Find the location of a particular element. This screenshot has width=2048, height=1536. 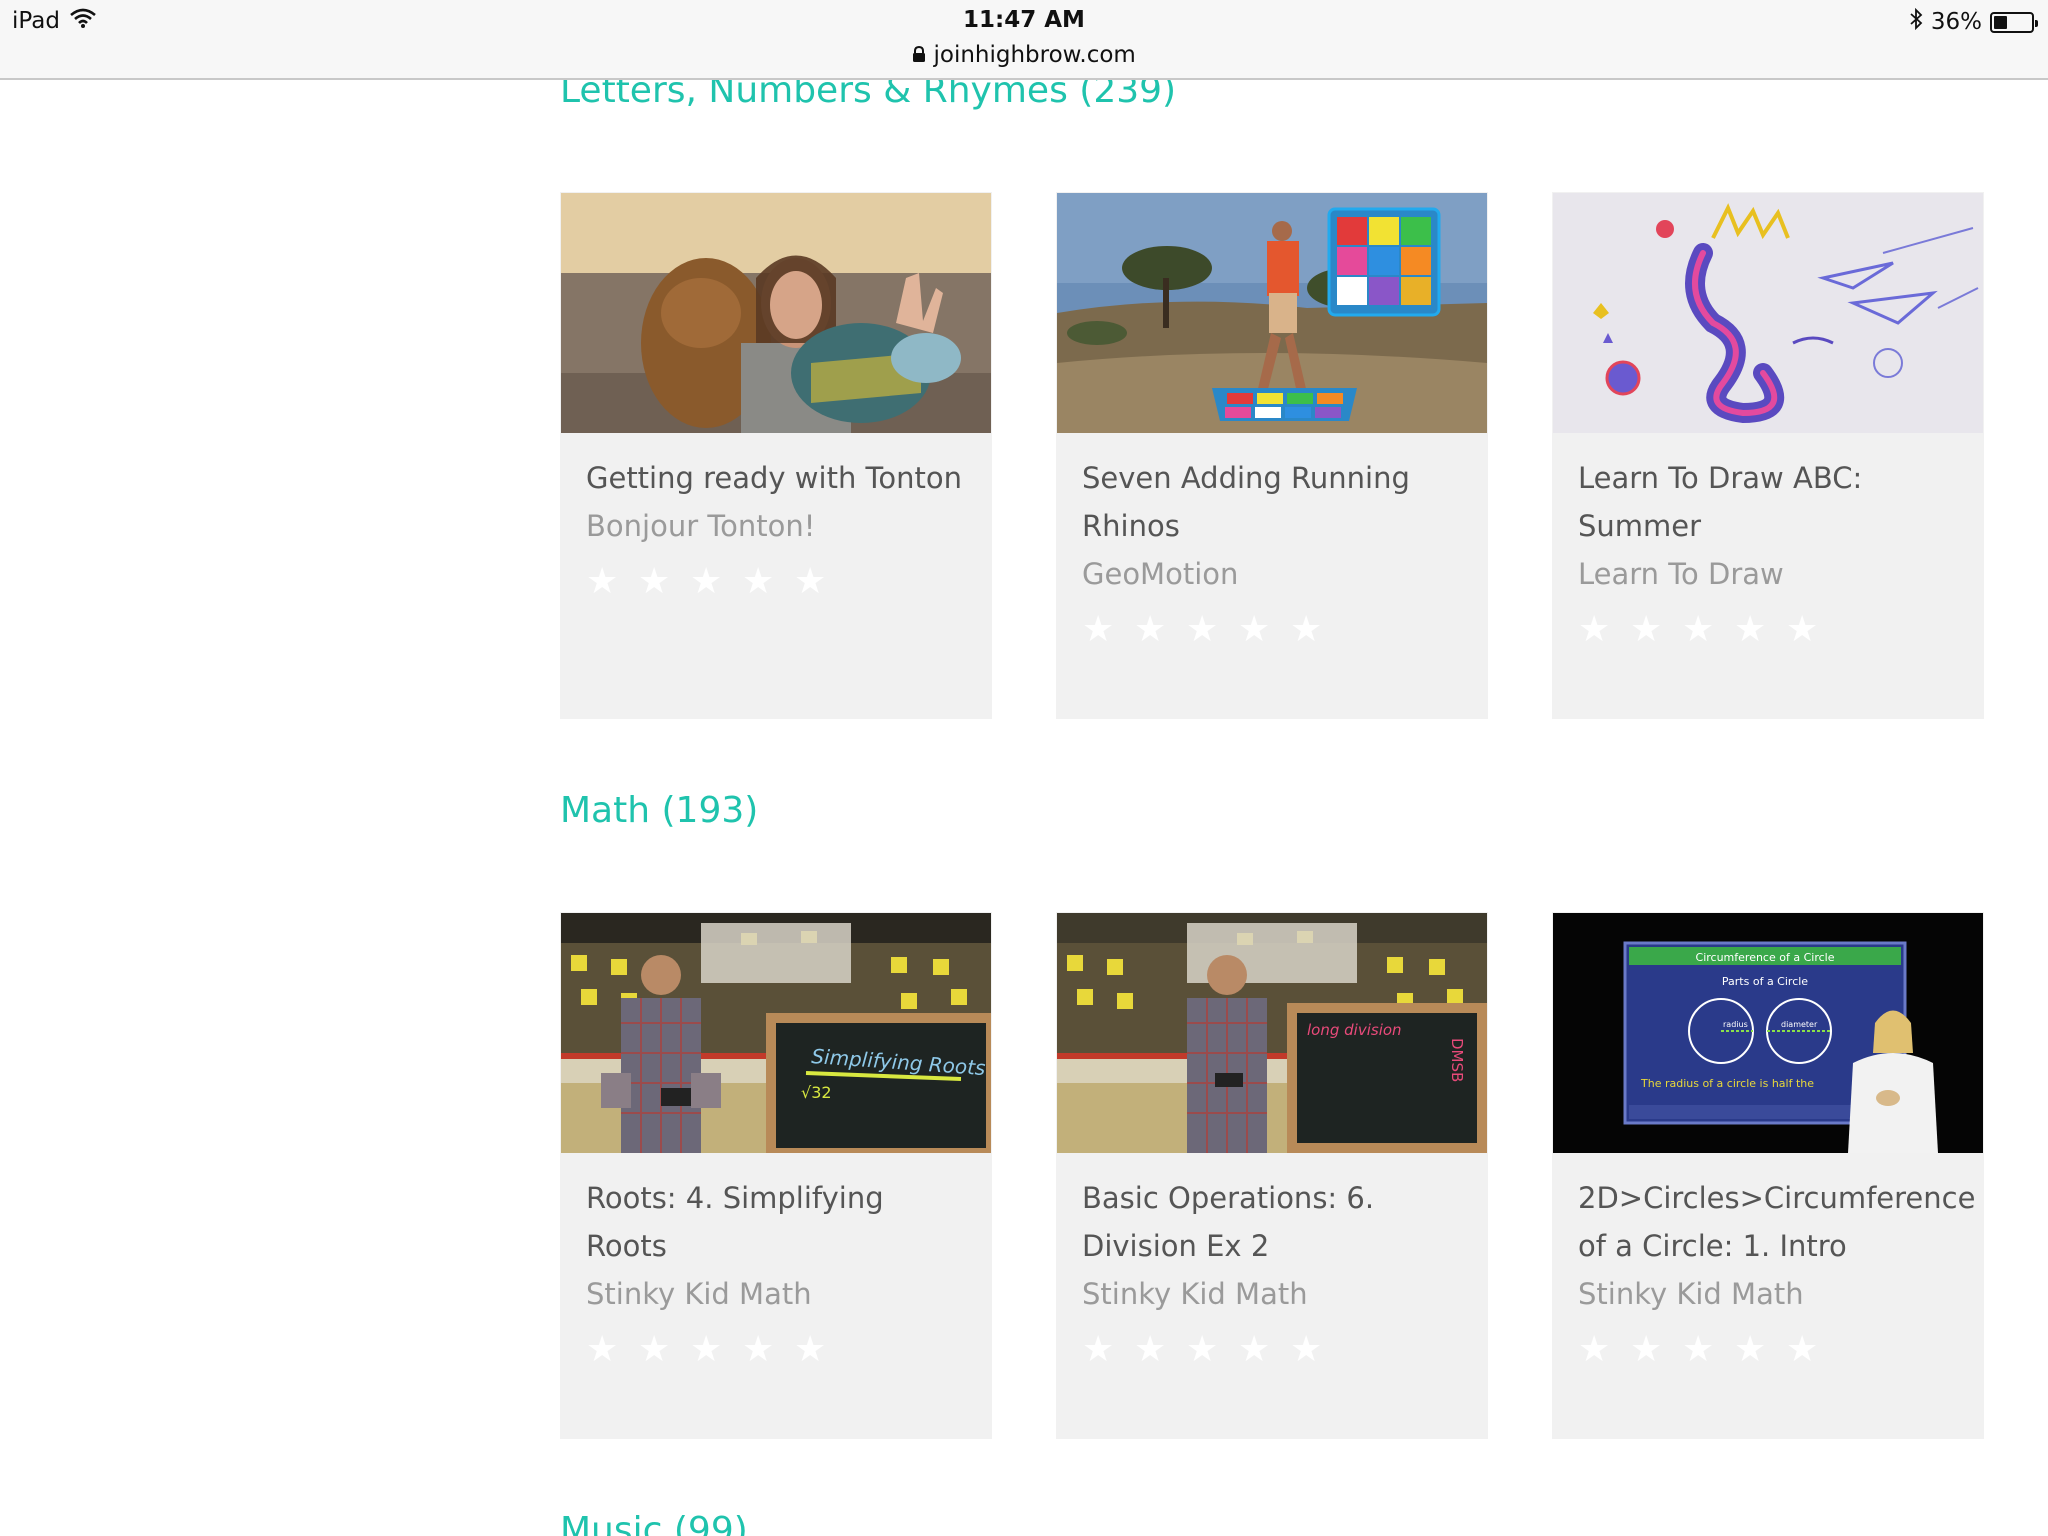

card-title: Basic Operations: 6. Division Ex 2 is located at coordinates (1274, 1222).